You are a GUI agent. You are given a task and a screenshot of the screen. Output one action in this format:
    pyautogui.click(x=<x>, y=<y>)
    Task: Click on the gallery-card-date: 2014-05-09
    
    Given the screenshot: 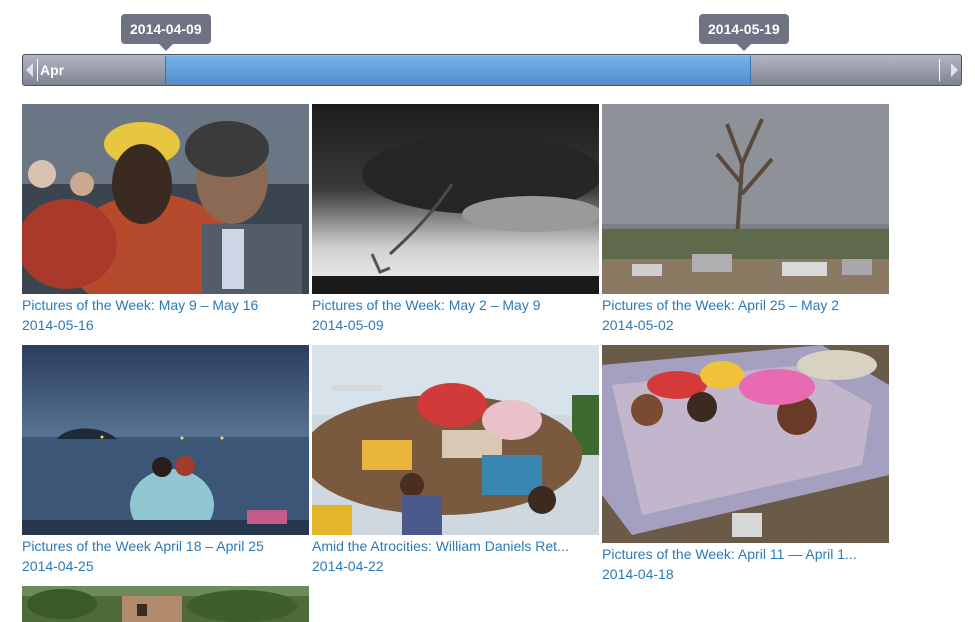 What is the action you would take?
    pyautogui.click(x=348, y=325)
    